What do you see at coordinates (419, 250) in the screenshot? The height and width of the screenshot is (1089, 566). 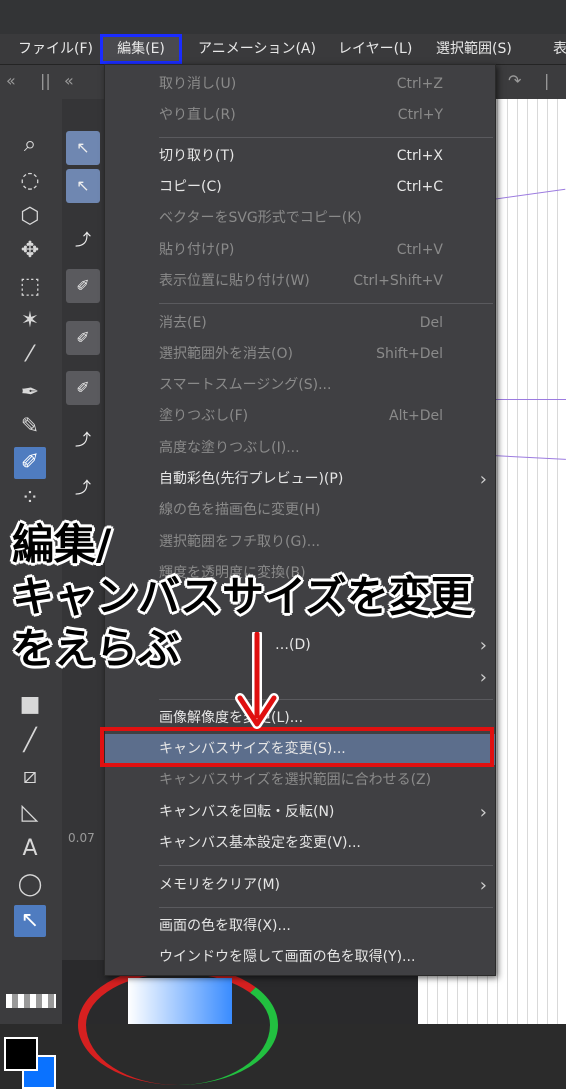 I see `shortcut: Ctrl+V` at bounding box center [419, 250].